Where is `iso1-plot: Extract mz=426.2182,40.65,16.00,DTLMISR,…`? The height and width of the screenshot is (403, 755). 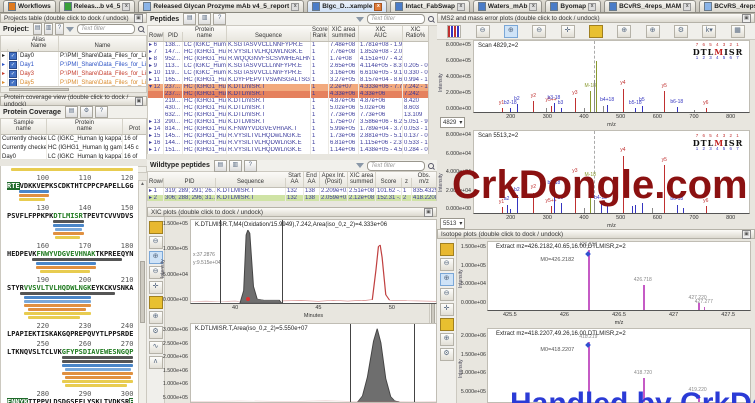 iso1-plot: Extract mz=426.2182,40.65,16.00,DTLMISR,… is located at coordinates (619, 283).